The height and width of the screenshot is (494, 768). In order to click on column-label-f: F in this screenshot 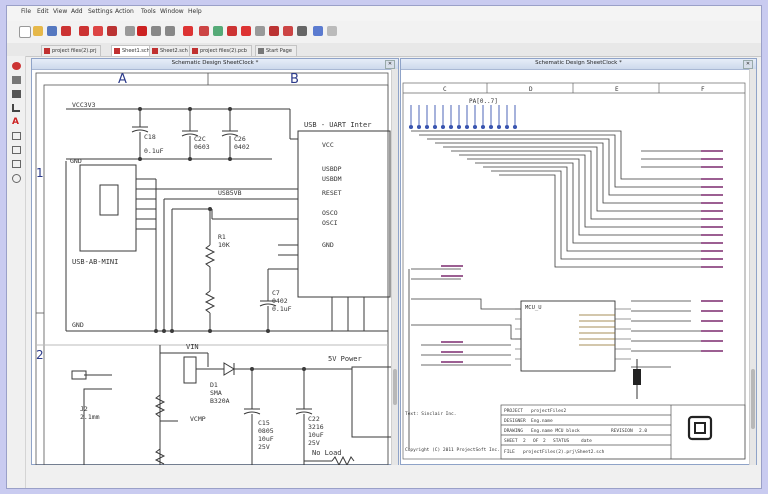, I will do `click(703, 89)`.